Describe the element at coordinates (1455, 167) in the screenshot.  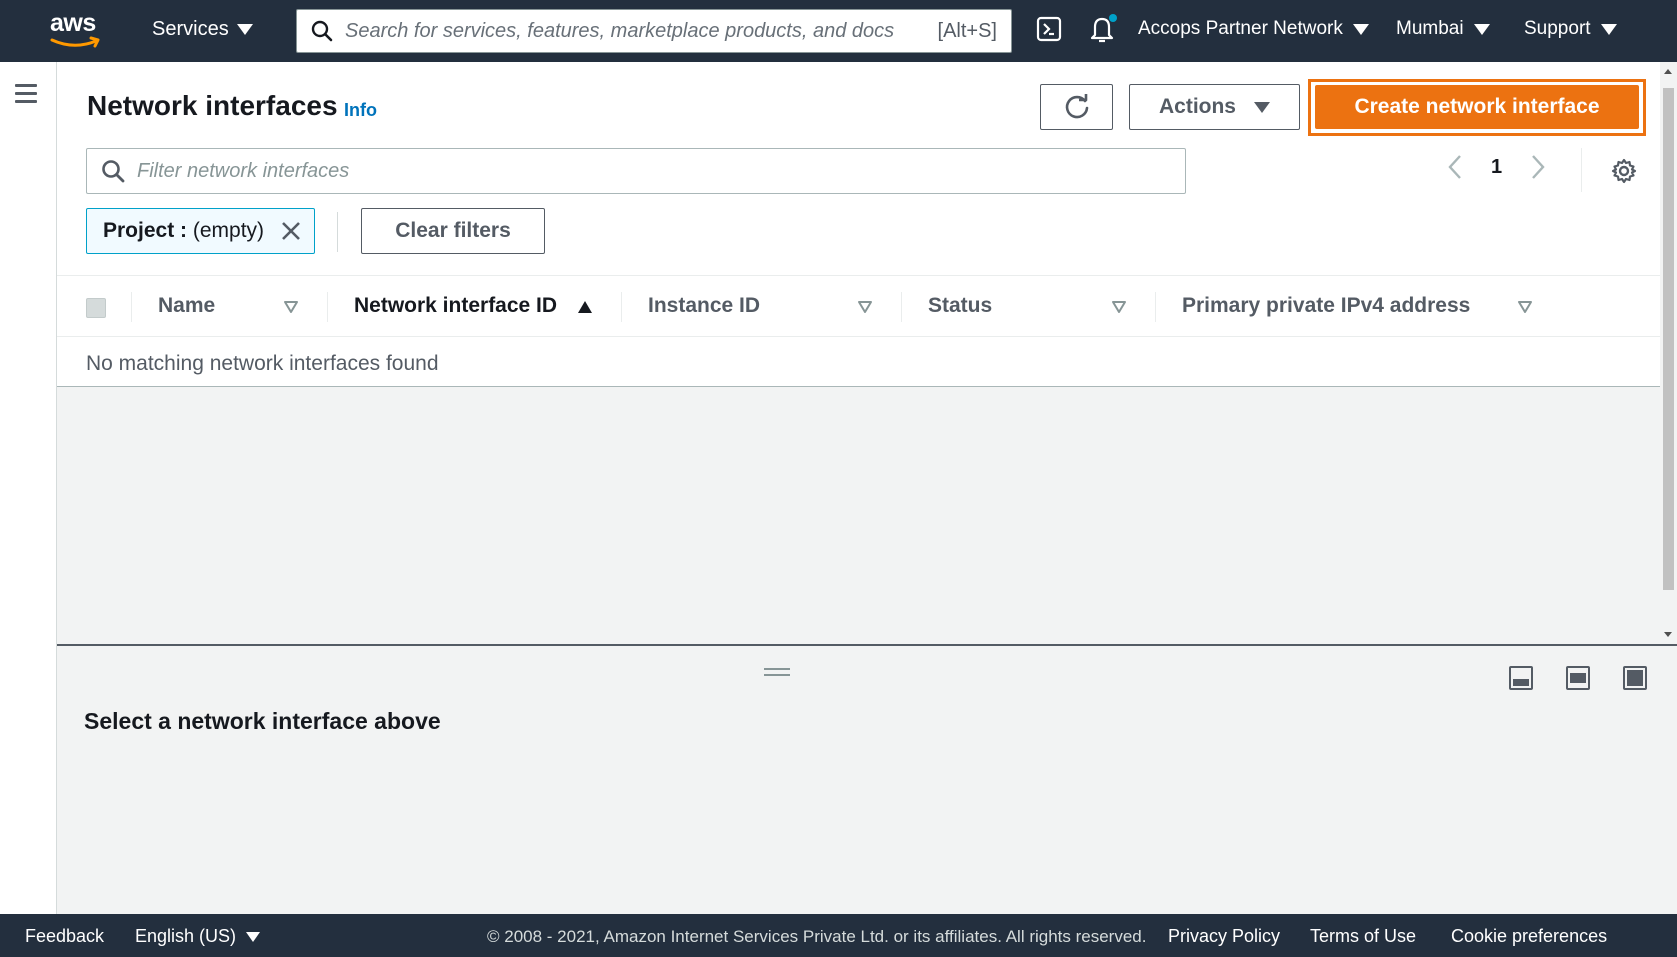
I see `chevron-left-icon` at that location.